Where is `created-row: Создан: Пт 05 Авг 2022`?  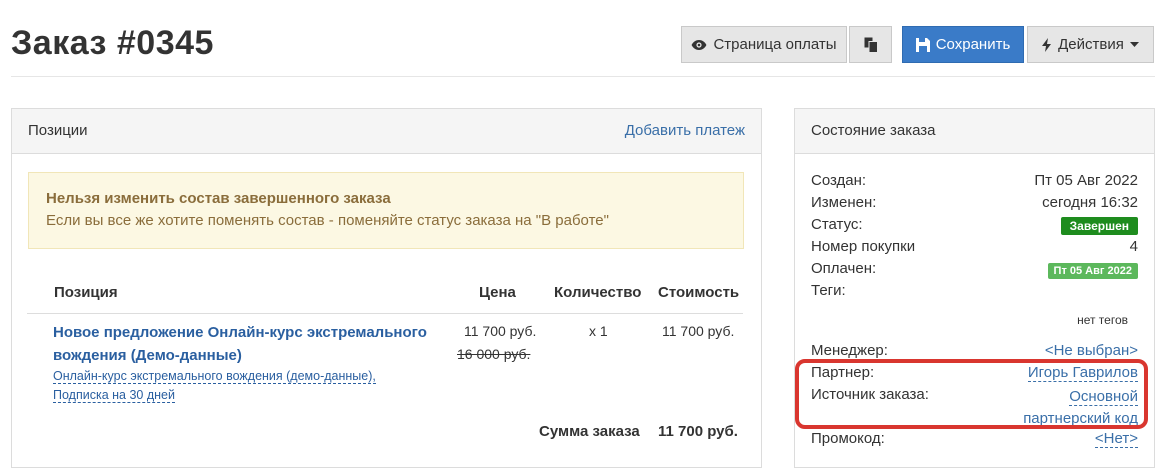 created-row: Создан: Пт 05 Авг 2022 is located at coordinates (974, 183).